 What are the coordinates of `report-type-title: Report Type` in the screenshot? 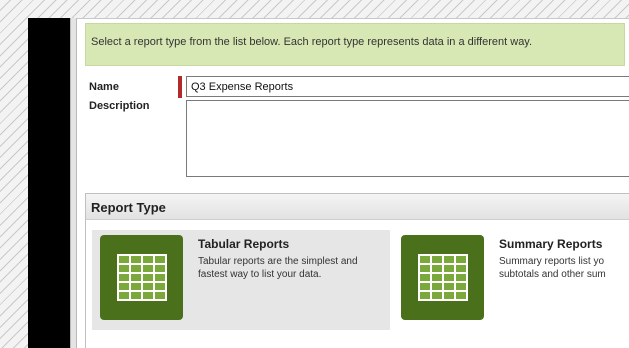 It's located at (128, 207).